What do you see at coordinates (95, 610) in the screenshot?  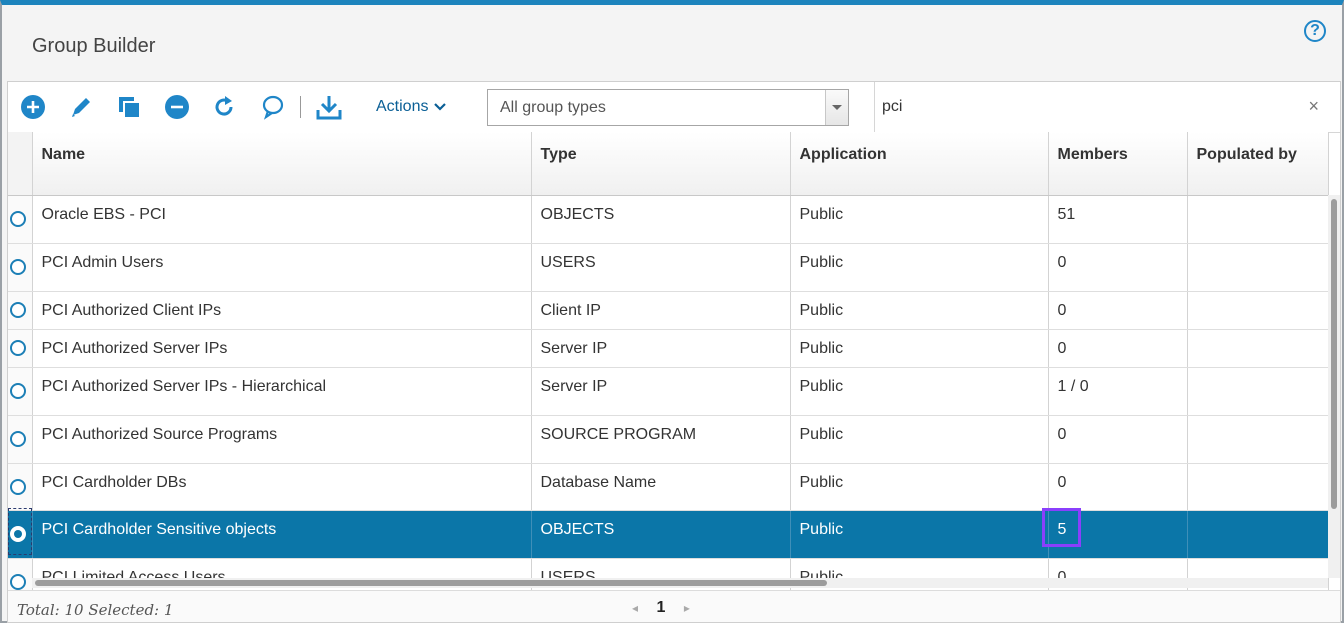 I see `selection-status: Total: 10 Selected: 1` at bounding box center [95, 610].